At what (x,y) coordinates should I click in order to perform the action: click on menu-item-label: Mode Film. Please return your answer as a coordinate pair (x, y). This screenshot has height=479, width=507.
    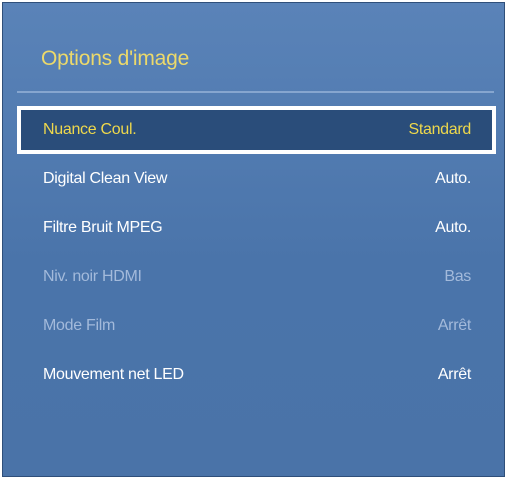
    Looking at the image, I should click on (79, 325).